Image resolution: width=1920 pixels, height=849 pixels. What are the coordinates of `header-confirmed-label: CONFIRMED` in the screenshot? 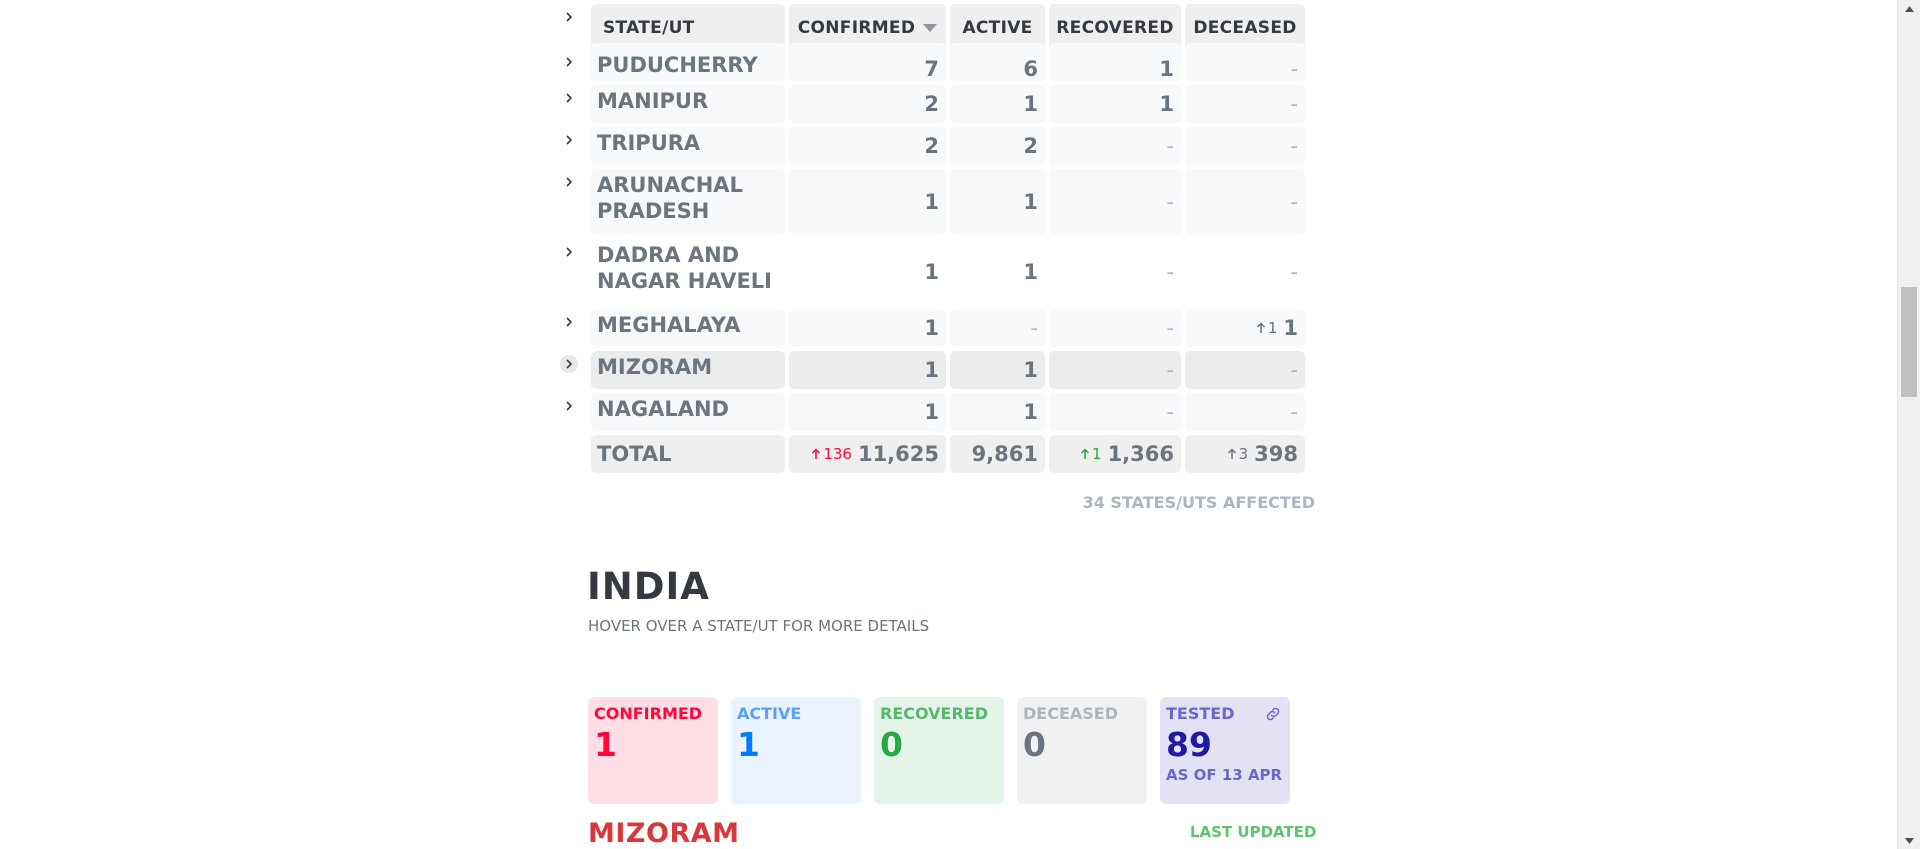 It's located at (856, 28).